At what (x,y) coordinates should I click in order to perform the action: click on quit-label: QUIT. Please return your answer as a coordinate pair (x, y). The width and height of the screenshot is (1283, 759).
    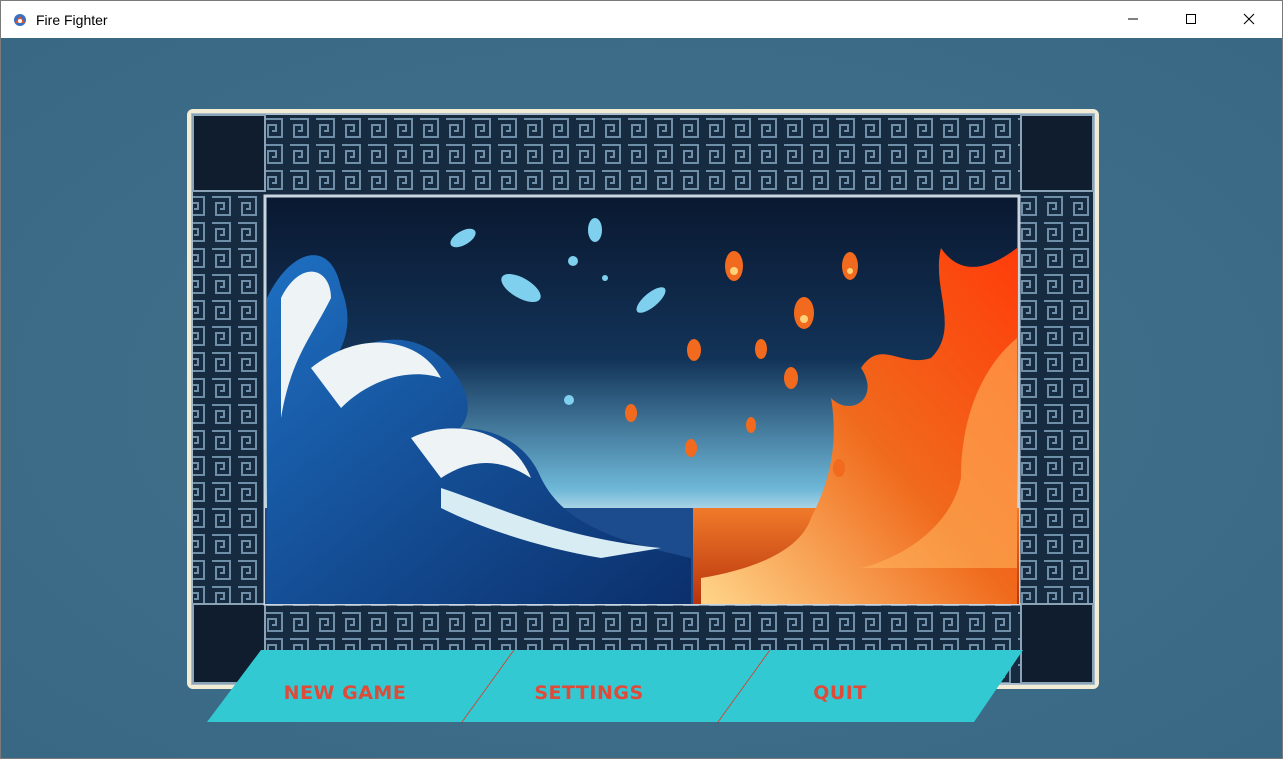
    Looking at the image, I should click on (840, 693).